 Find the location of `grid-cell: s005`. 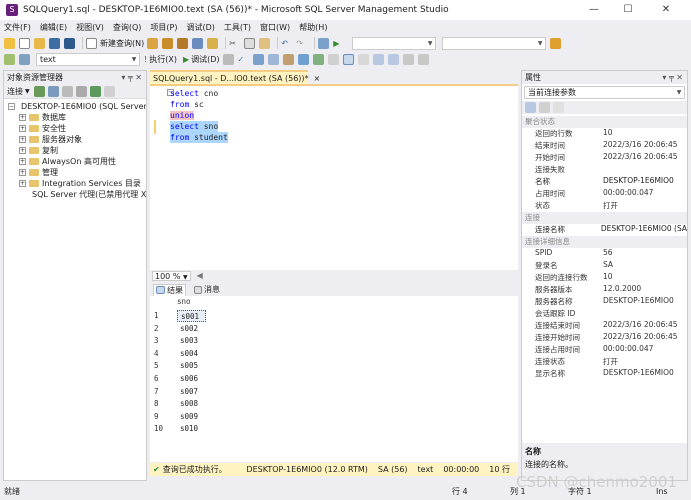

grid-cell: s005 is located at coordinates (191, 366).